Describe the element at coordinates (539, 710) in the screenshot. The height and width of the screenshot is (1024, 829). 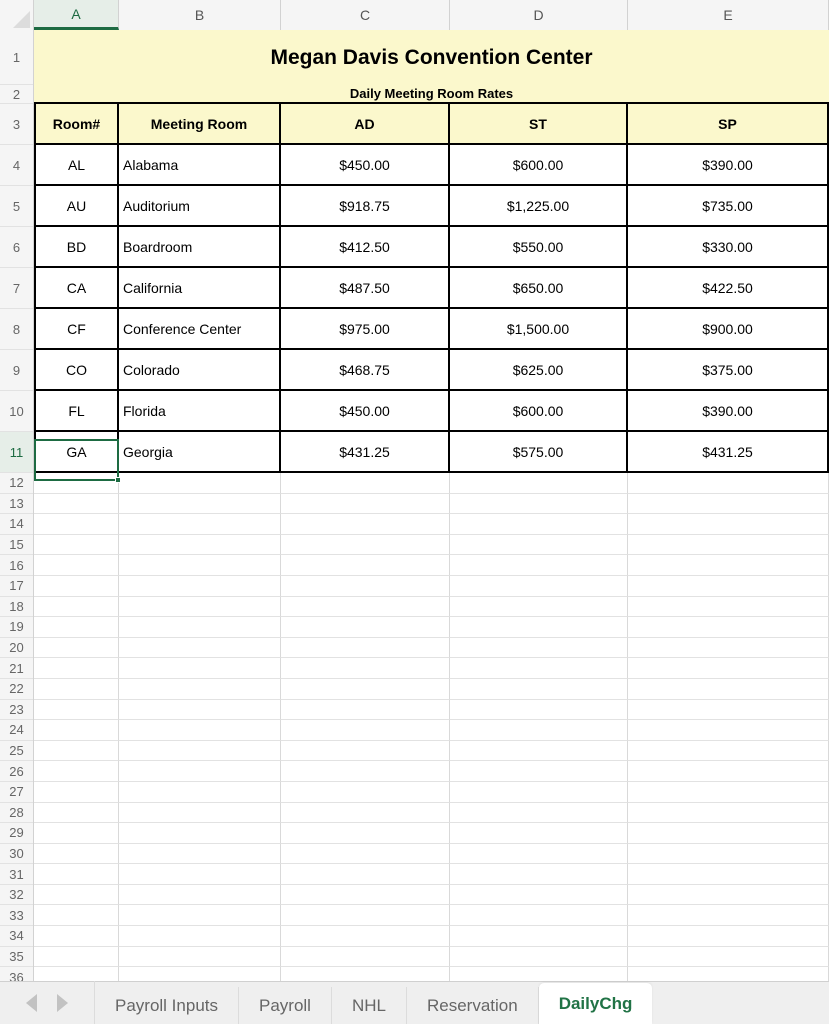
I see `cell-D23` at that location.